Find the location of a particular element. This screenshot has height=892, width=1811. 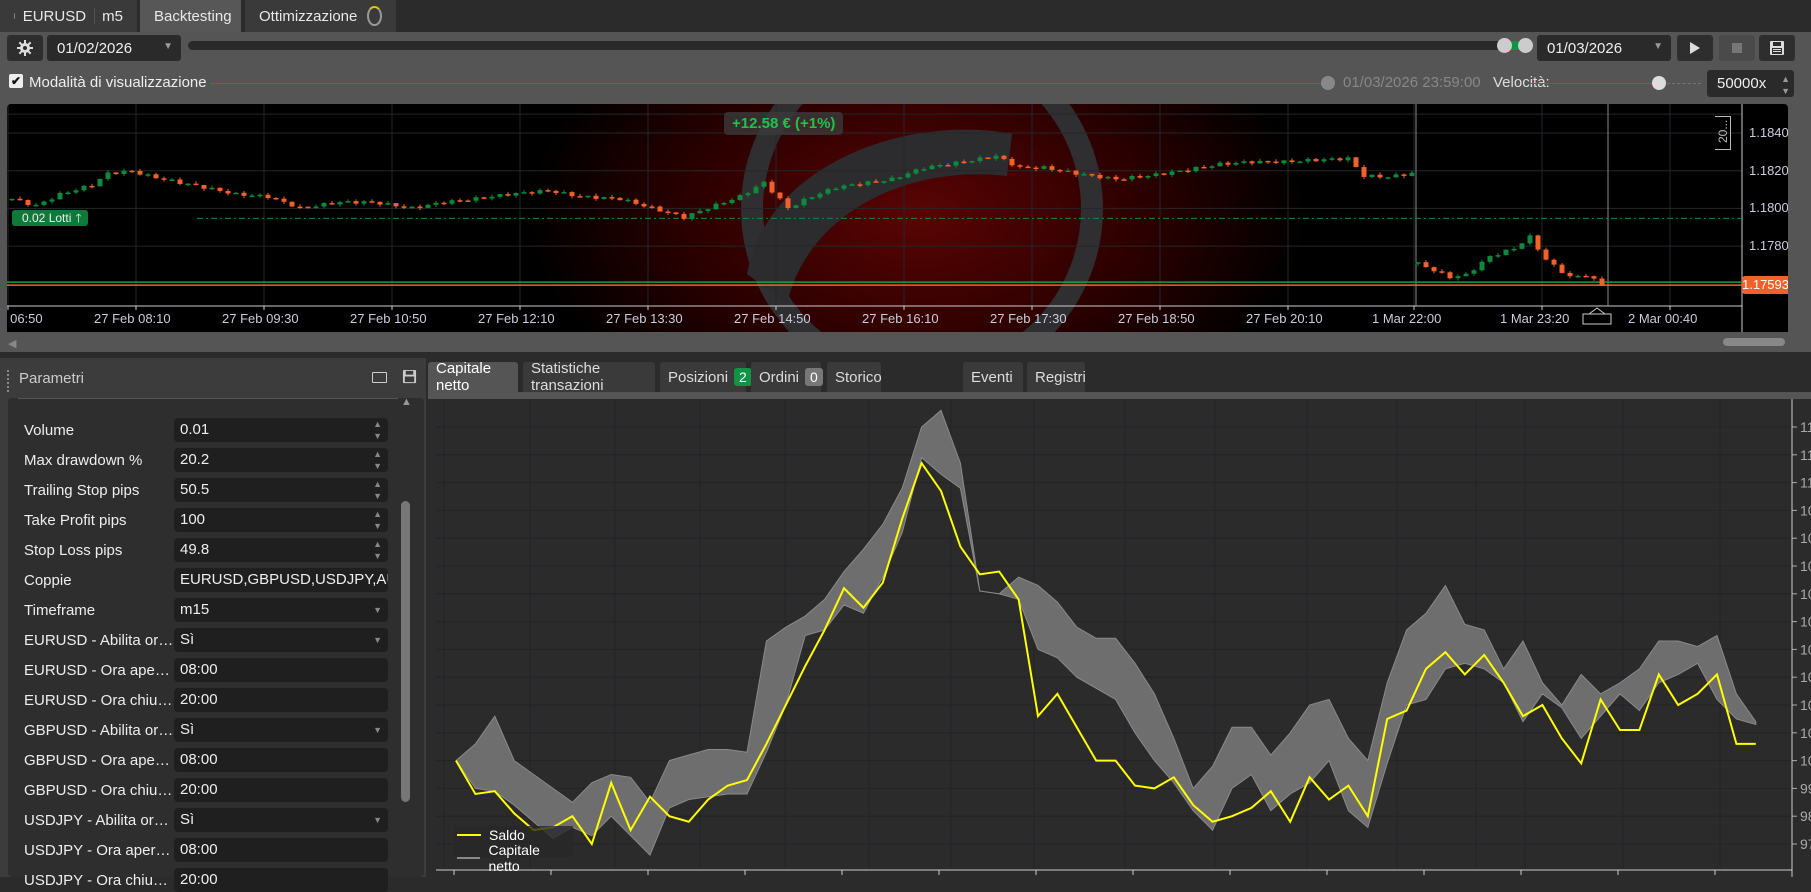

play-button is located at coordinates (1695, 48).